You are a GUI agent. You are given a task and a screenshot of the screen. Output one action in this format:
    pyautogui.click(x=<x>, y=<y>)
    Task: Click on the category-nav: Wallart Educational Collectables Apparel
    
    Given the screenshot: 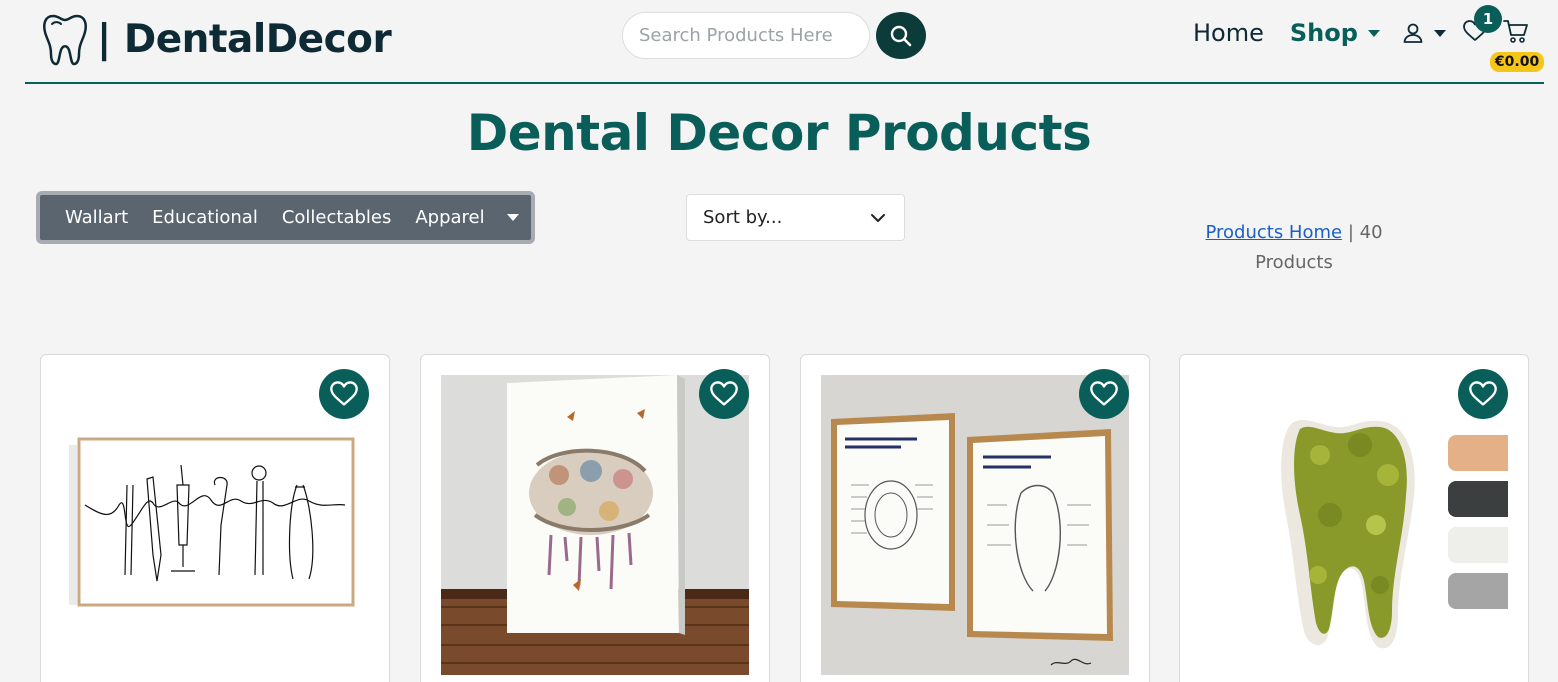 What is the action you would take?
    pyautogui.click(x=285, y=217)
    